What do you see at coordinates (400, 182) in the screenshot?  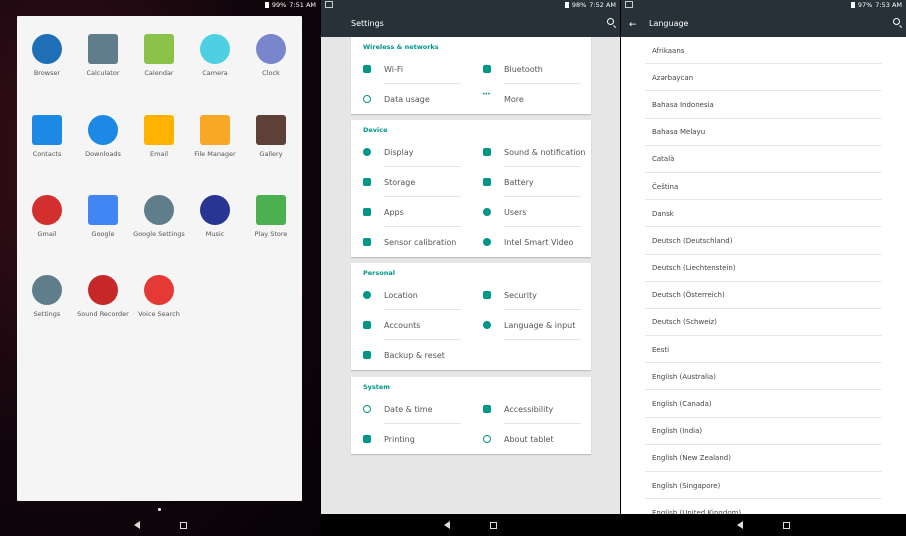 I see `settings-item-label: Storage` at bounding box center [400, 182].